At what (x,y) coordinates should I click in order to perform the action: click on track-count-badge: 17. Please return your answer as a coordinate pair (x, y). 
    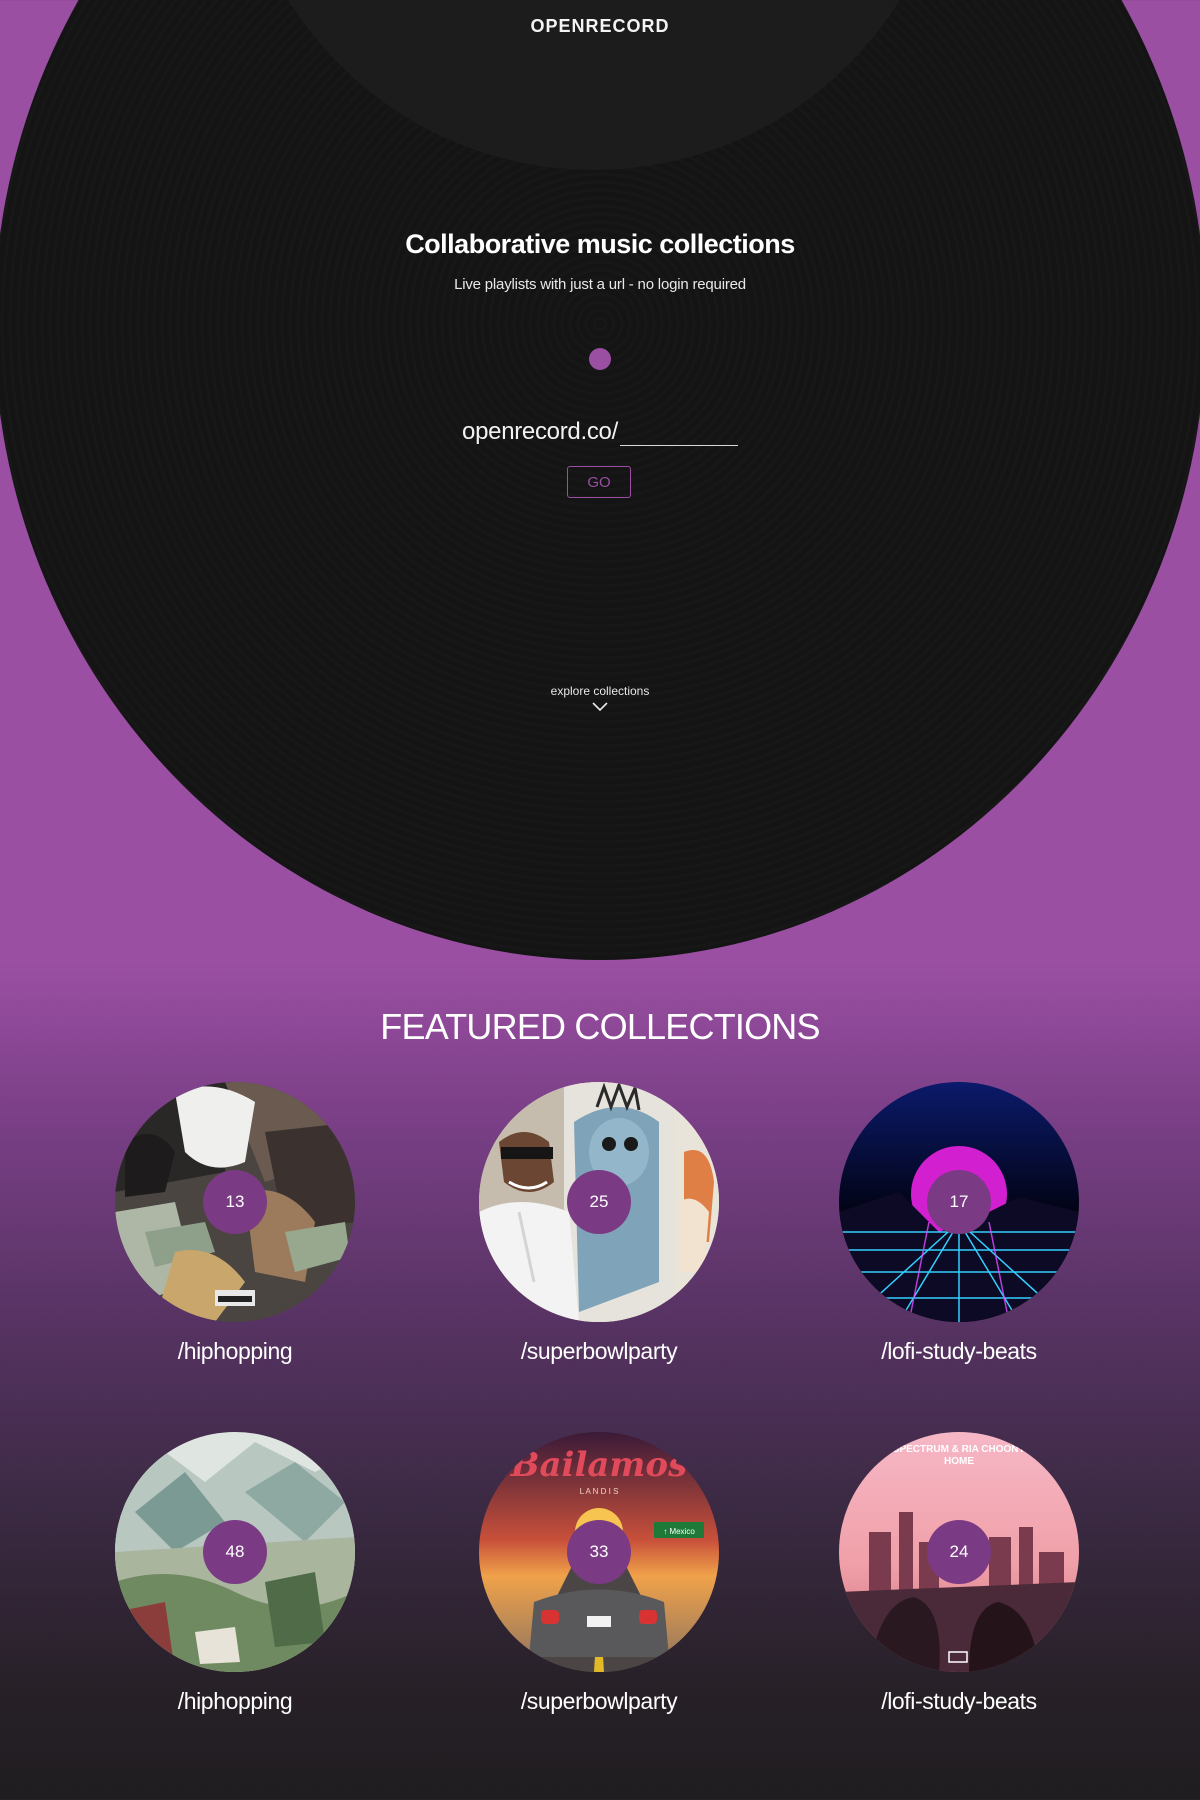
    Looking at the image, I should click on (959, 1202).